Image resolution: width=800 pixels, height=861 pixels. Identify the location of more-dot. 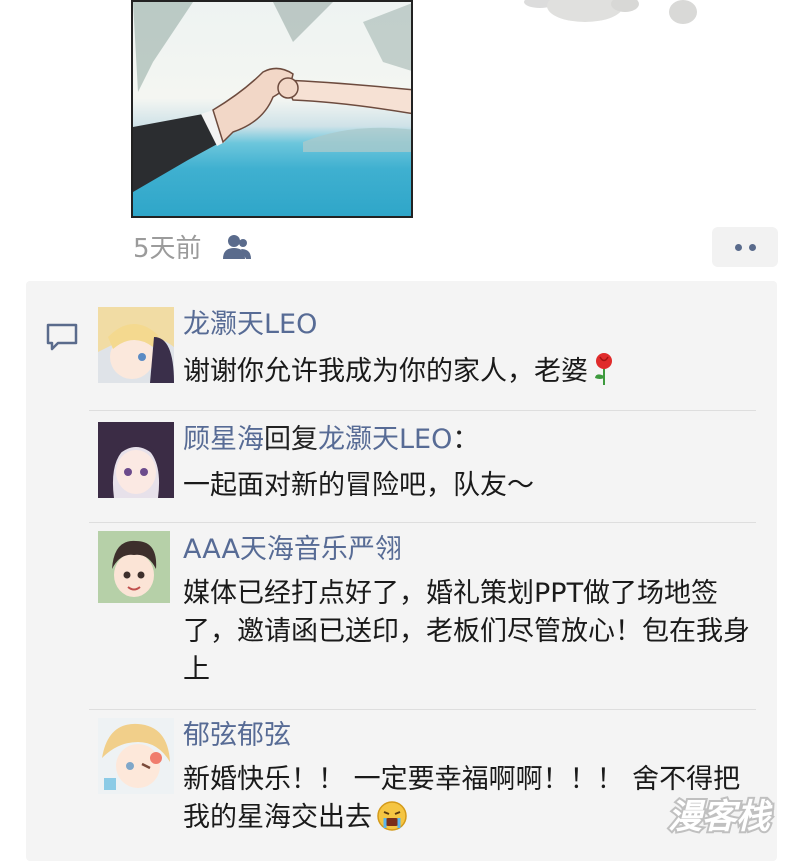
(752, 247).